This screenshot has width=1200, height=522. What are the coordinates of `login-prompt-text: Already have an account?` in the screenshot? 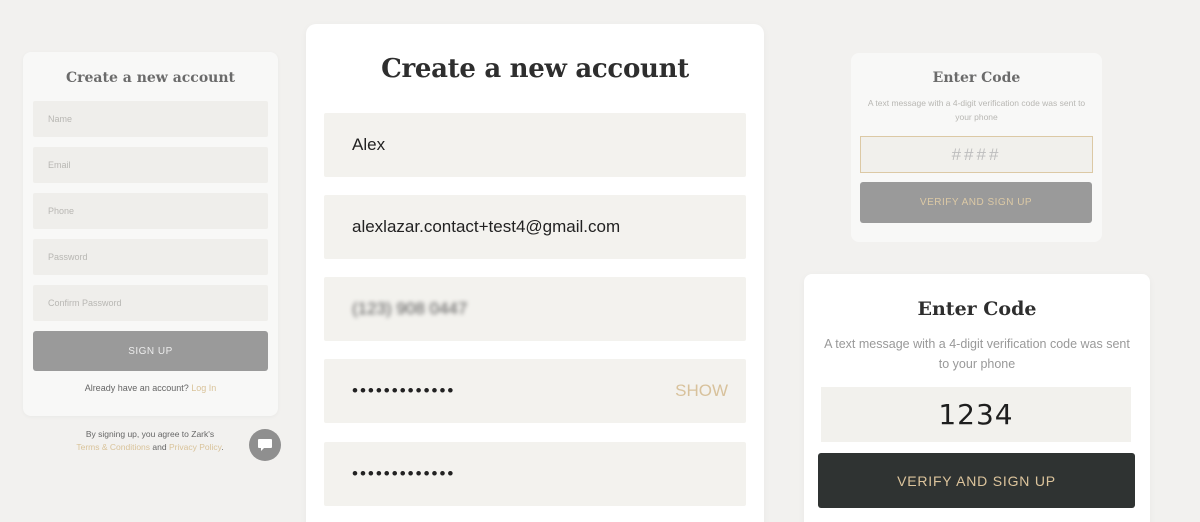 It's located at (136, 388).